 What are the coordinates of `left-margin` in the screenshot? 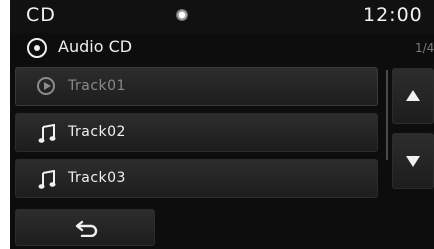 It's located at (5, 124).